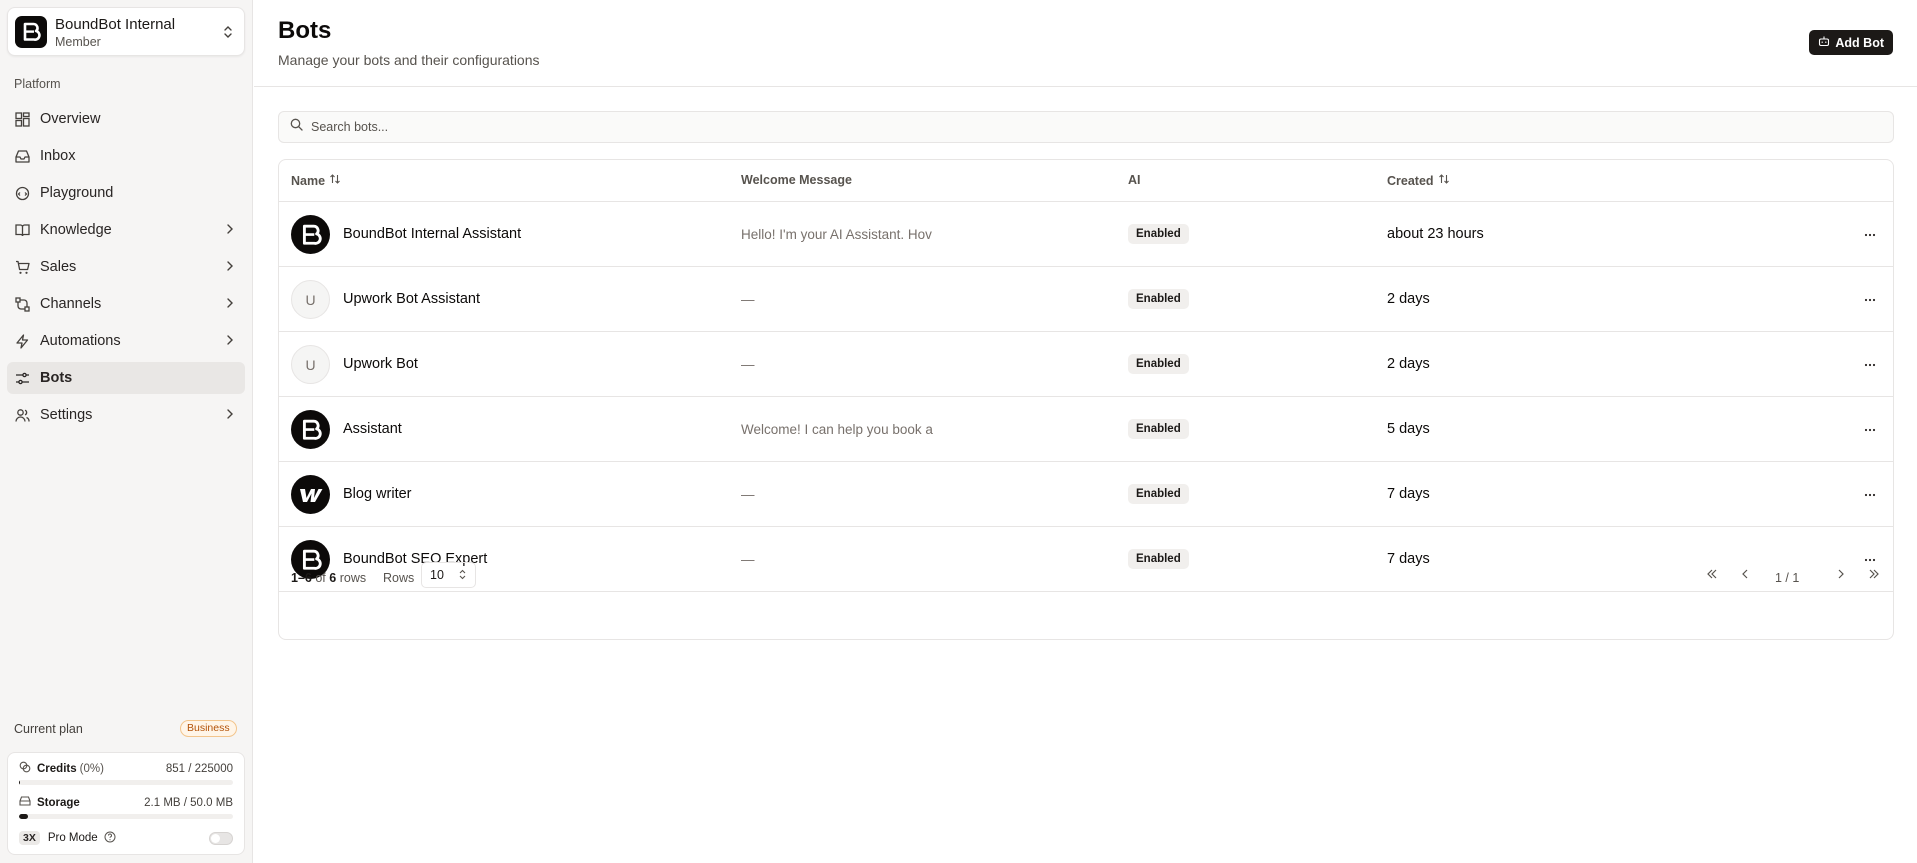  Describe the element at coordinates (308, 180) in the screenshot. I see `column-name-label: Name` at that location.